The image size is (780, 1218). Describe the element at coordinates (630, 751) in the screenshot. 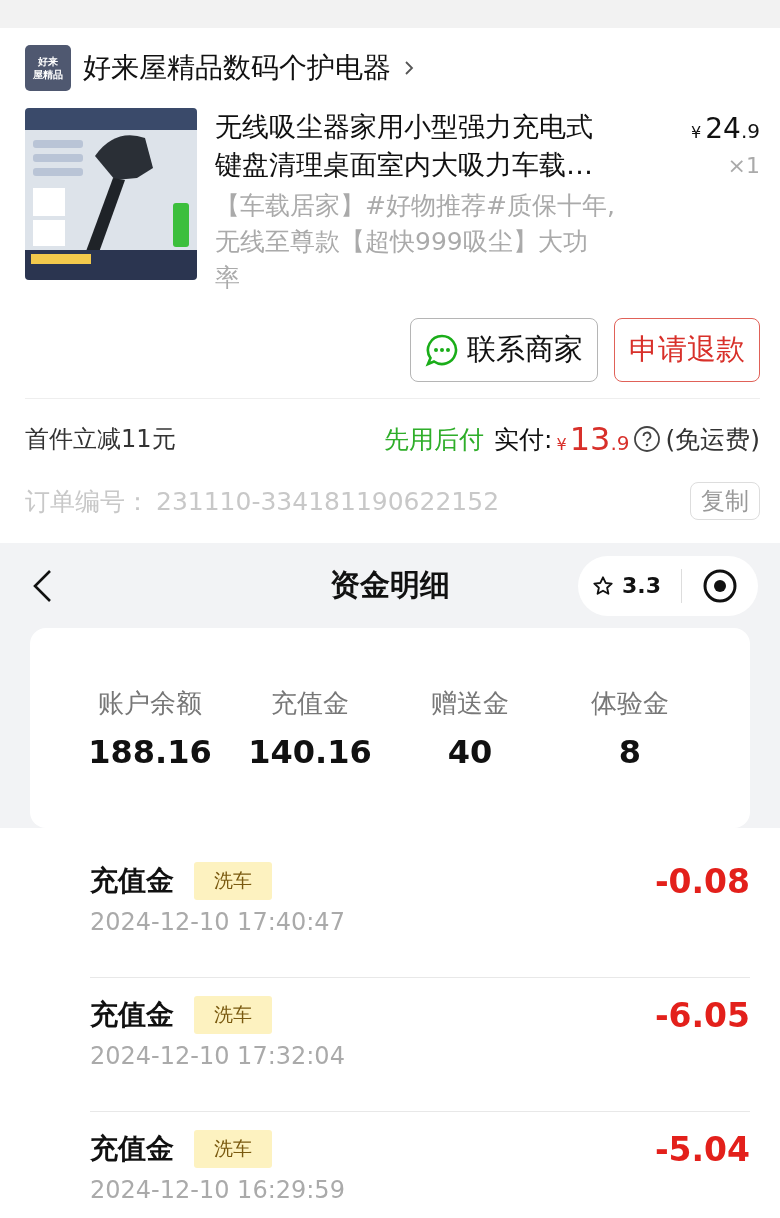

I see `balance-value: 8` at that location.